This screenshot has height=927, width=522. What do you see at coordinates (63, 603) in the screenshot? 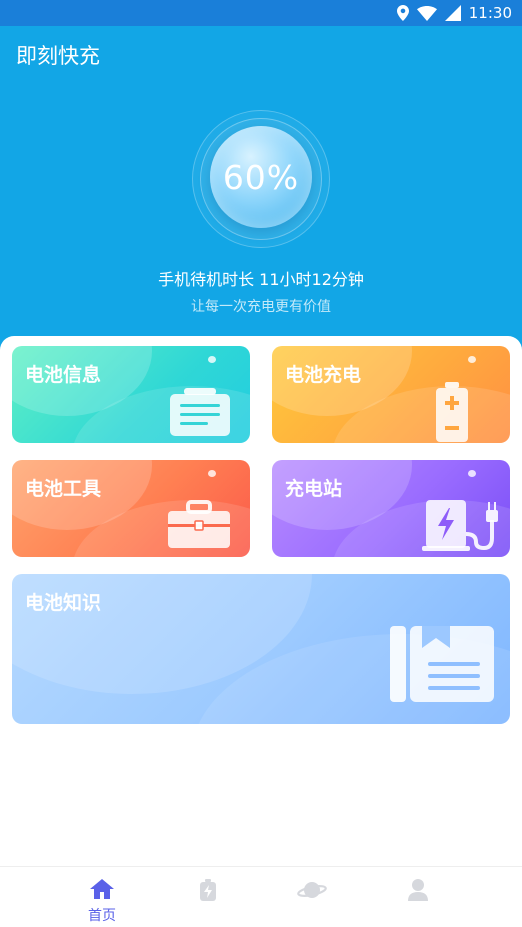
I see `card-label: 电池知识` at bounding box center [63, 603].